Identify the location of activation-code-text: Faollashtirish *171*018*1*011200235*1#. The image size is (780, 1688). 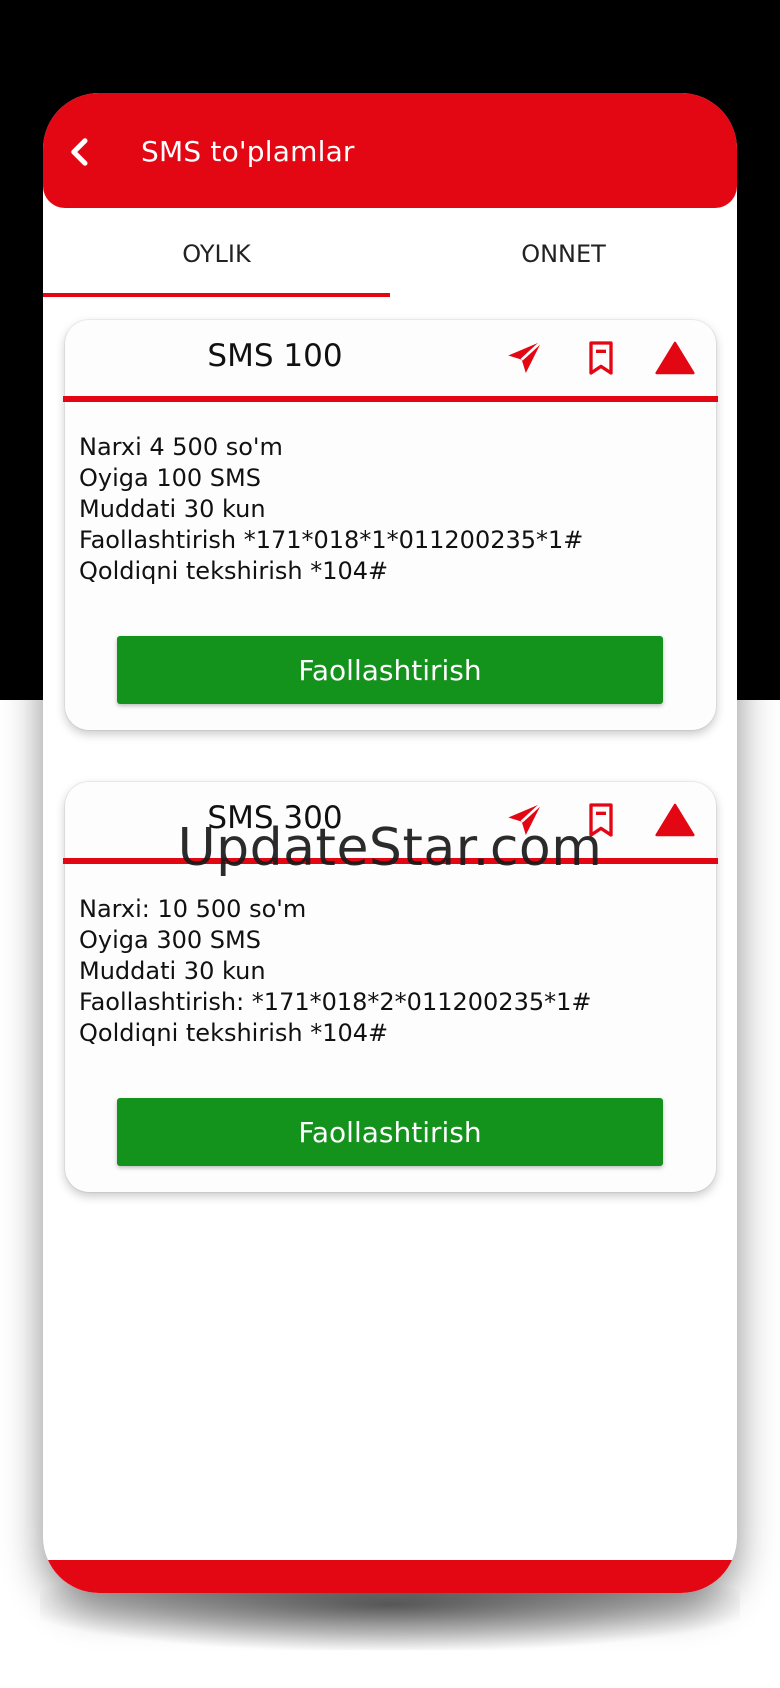
(331, 540).